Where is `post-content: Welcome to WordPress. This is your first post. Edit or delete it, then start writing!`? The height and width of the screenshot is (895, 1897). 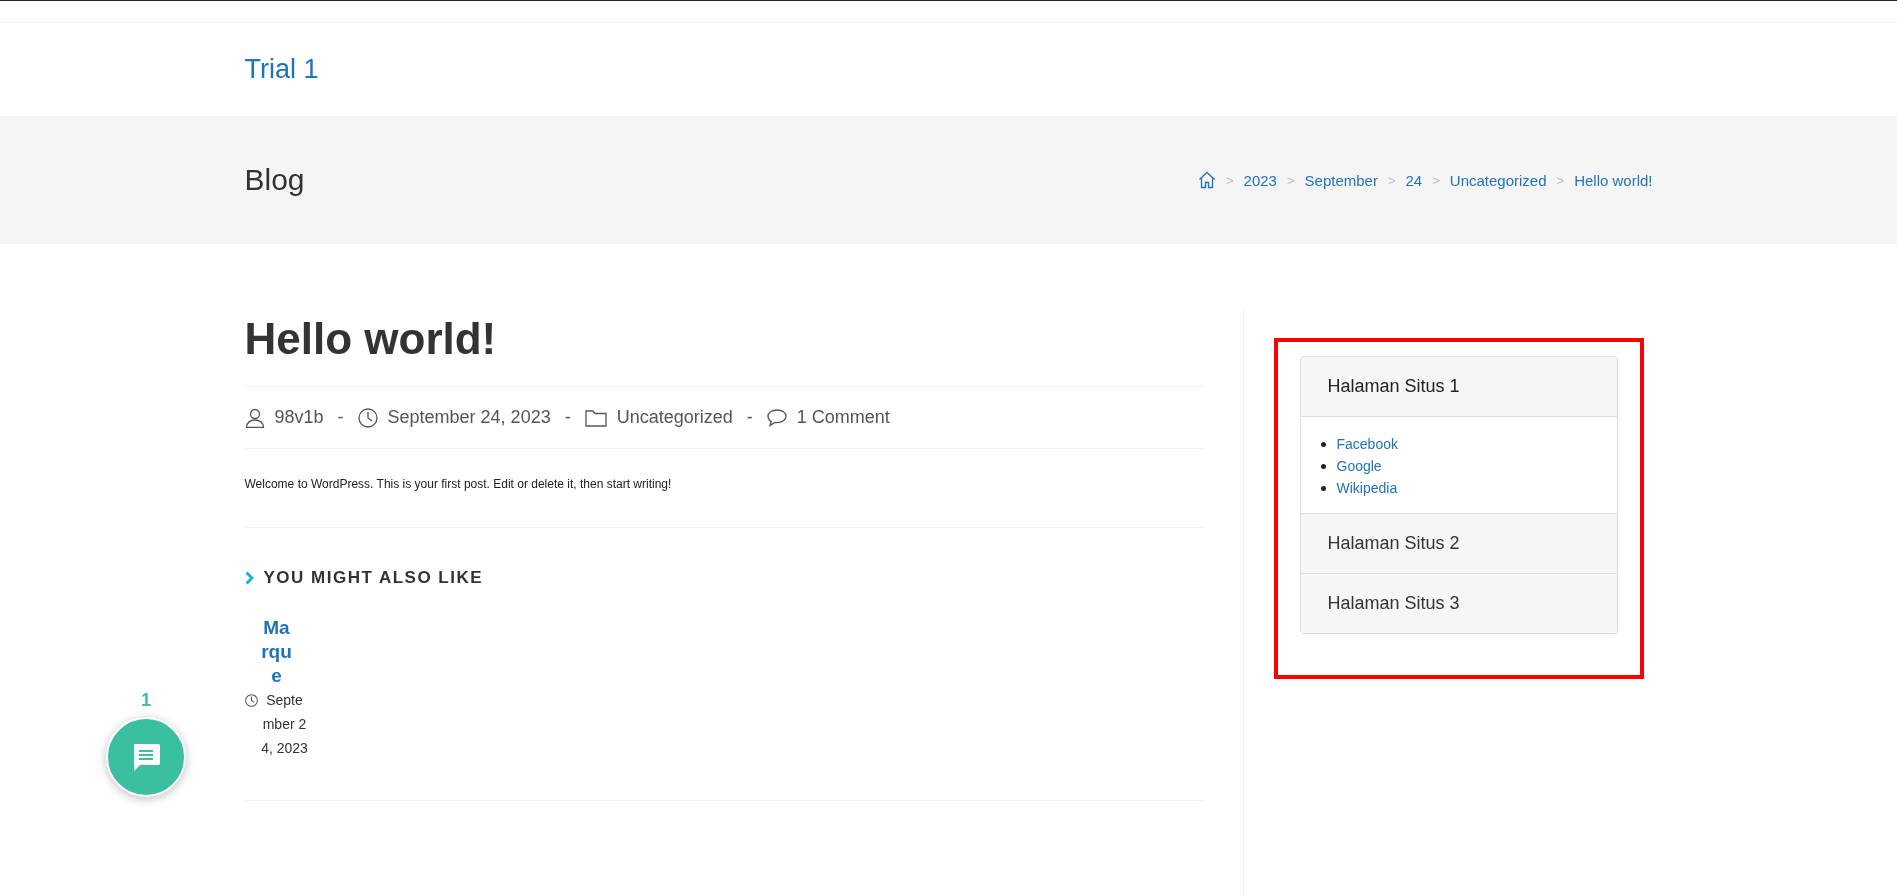
post-content: Welcome to WordPress. This is your first post. Edit or delete it, then start writing! is located at coordinates (724, 488).